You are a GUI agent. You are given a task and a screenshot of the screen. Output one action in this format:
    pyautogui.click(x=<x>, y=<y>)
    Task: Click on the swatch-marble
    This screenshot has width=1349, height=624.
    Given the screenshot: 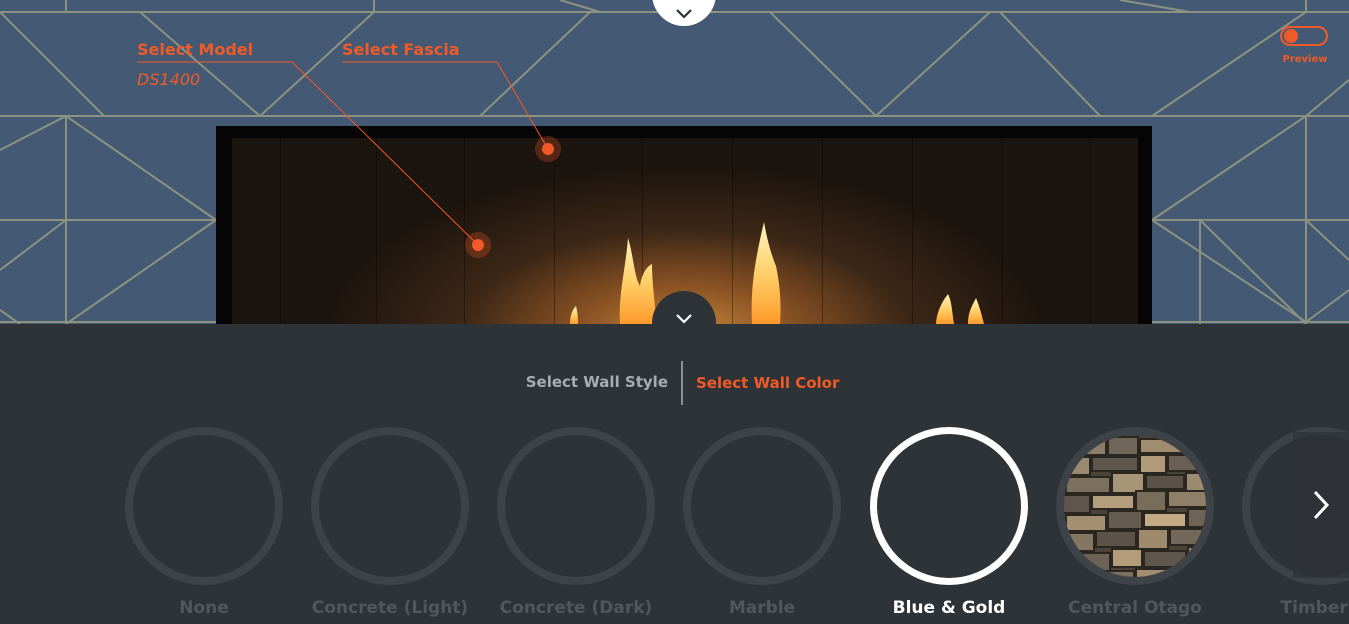 What is the action you would take?
    pyautogui.click(x=762, y=506)
    